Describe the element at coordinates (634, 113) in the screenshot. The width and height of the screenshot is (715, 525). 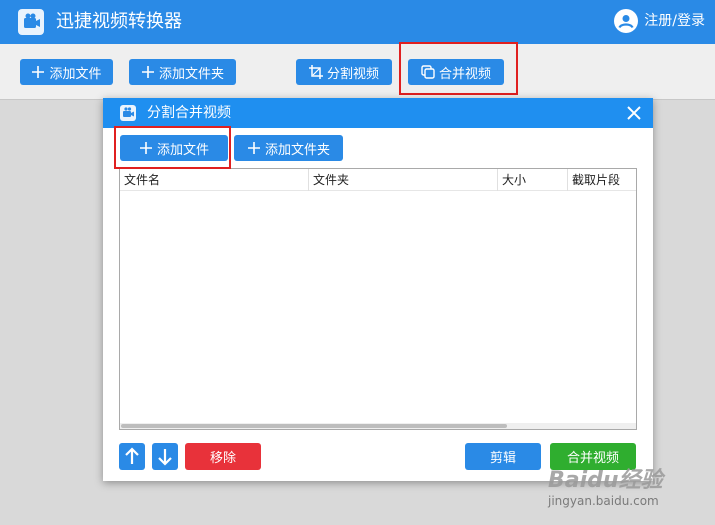
I see `close-icon` at that location.